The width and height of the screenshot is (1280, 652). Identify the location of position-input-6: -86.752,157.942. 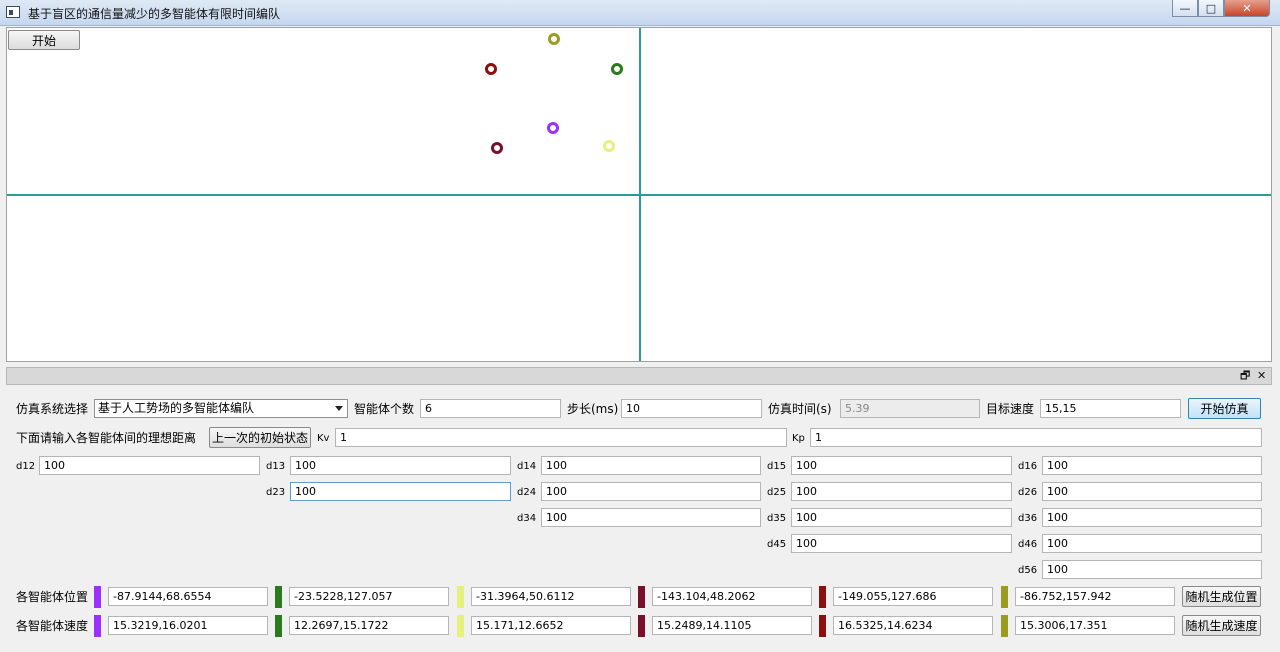
(1095, 596).